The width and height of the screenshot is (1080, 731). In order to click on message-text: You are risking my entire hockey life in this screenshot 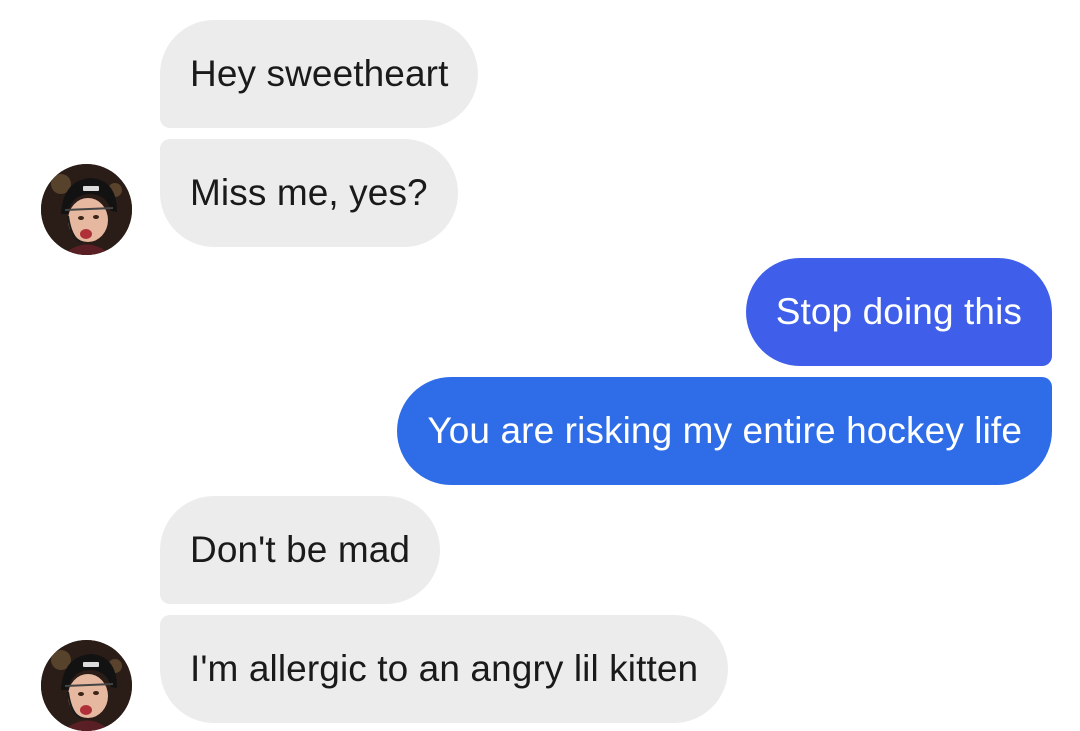, I will do `click(724, 430)`.